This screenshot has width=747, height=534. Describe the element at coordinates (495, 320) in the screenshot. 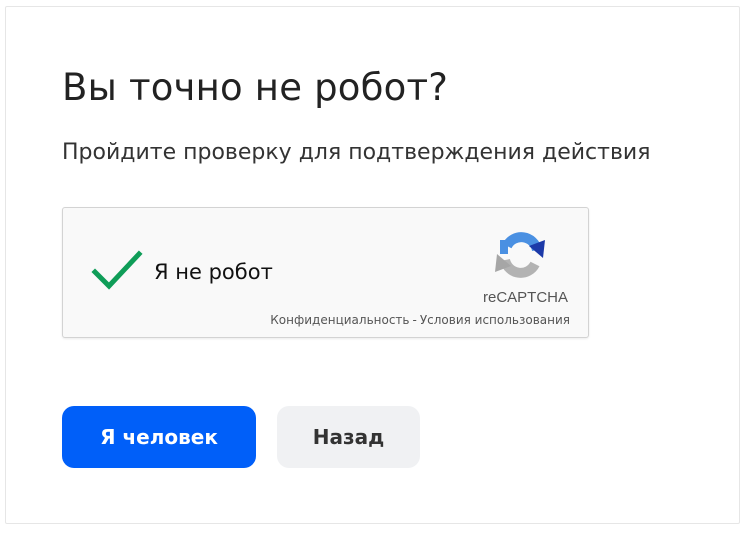

I see `terms-link: Условия использования` at that location.